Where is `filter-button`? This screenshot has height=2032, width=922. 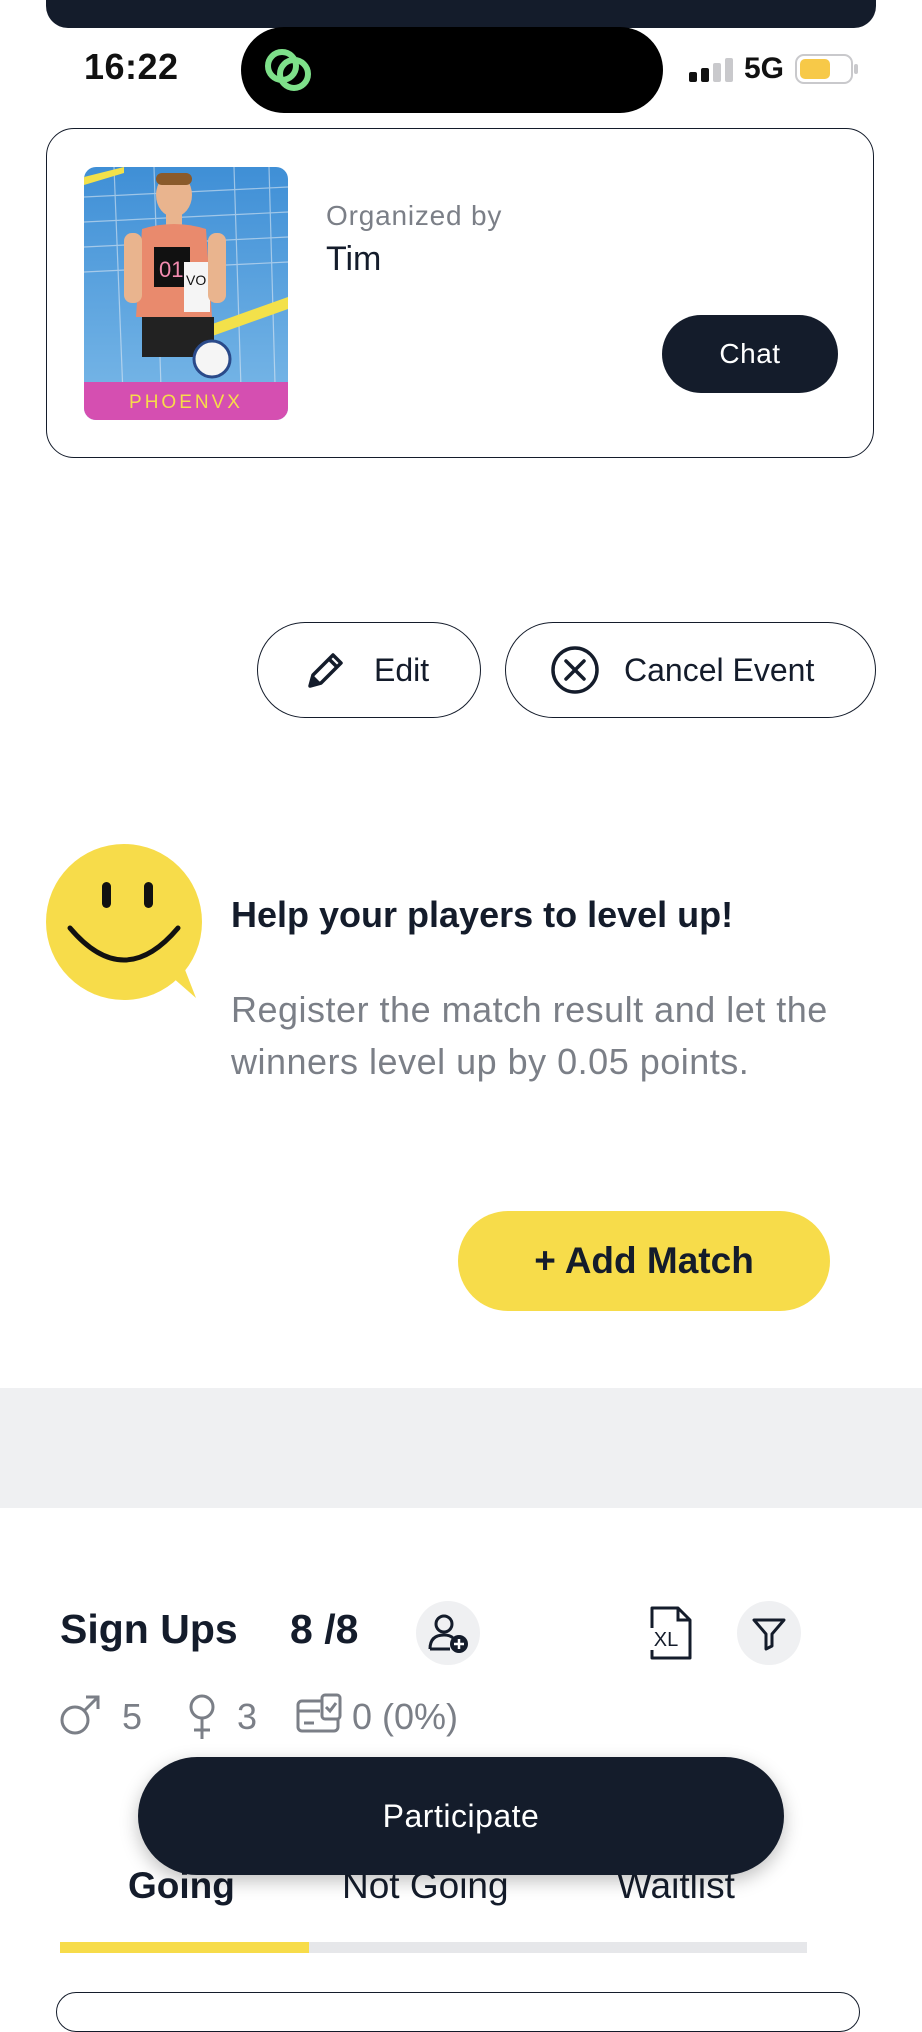
filter-button is located at coordinates (769, 1633).